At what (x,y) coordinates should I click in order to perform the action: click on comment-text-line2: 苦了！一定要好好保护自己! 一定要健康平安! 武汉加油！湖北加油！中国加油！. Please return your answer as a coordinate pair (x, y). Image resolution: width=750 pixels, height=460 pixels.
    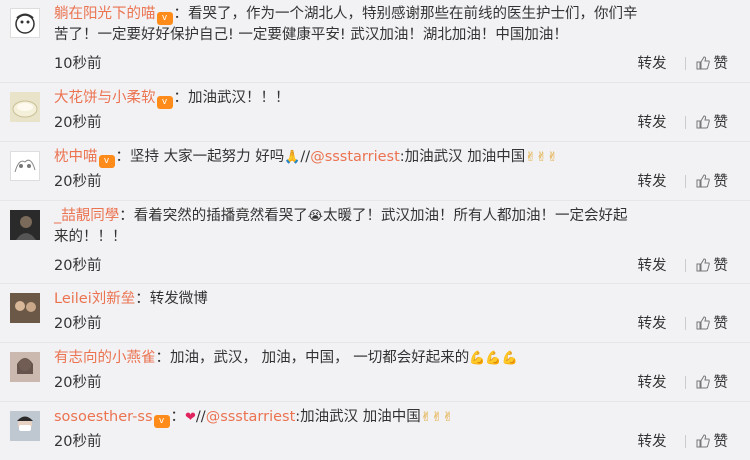
    Looking at the image, I should click on (311, 35).